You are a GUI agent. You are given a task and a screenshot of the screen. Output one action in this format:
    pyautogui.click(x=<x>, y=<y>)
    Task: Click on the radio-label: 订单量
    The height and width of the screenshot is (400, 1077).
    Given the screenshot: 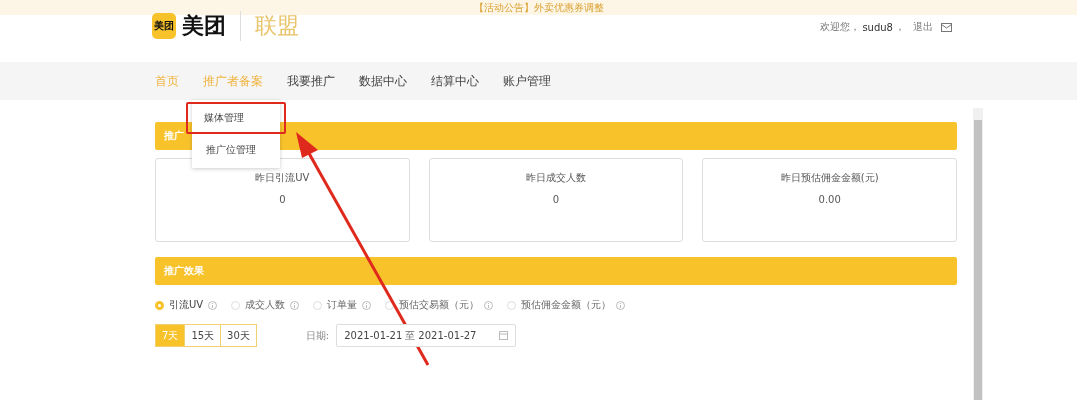 What is the action you would take?
    pyautogui.click(x=342, y=305)
    